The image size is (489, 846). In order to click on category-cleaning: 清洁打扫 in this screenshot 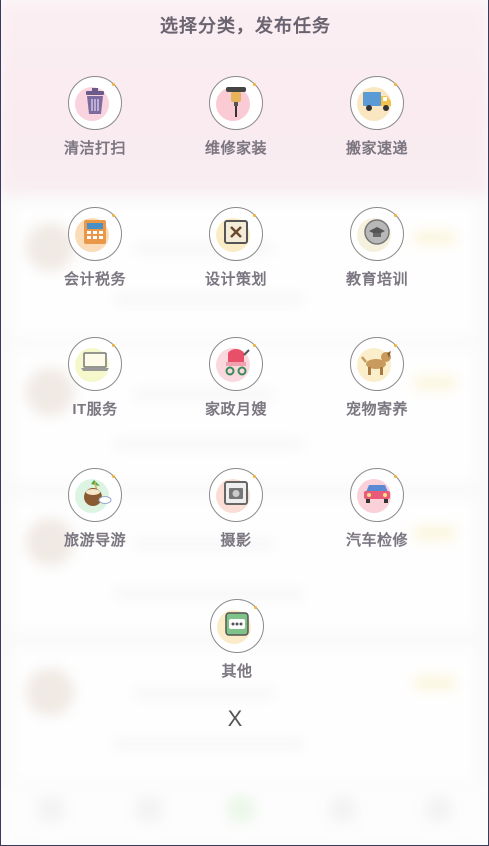, I will do `click(95, 117)`.